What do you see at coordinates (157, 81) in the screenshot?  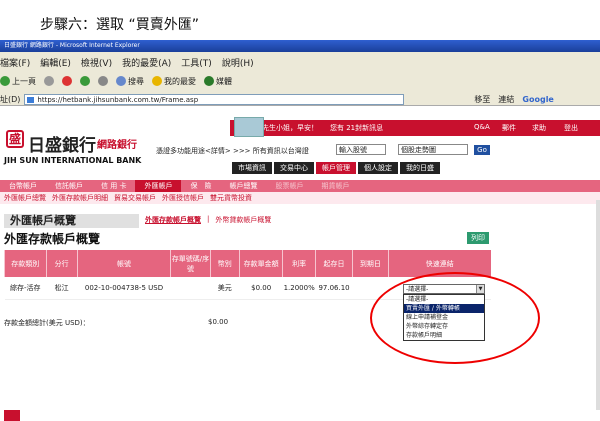 I see `star-icon` at bounding box center [157, 81].